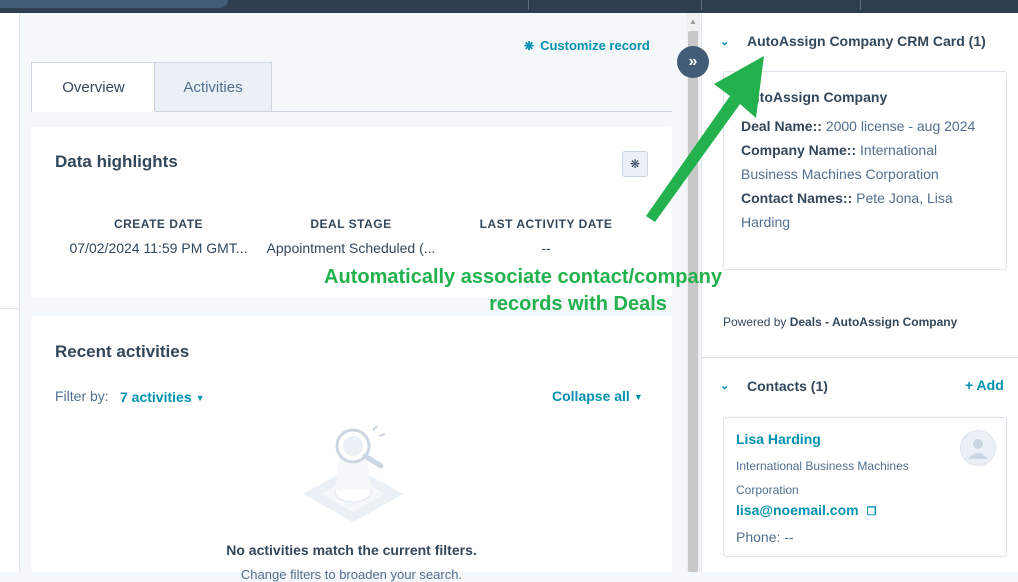 This screenshot has height=582, width=1018. I want to click on highlight-header: DEAL STAGE, so click(351, 224).